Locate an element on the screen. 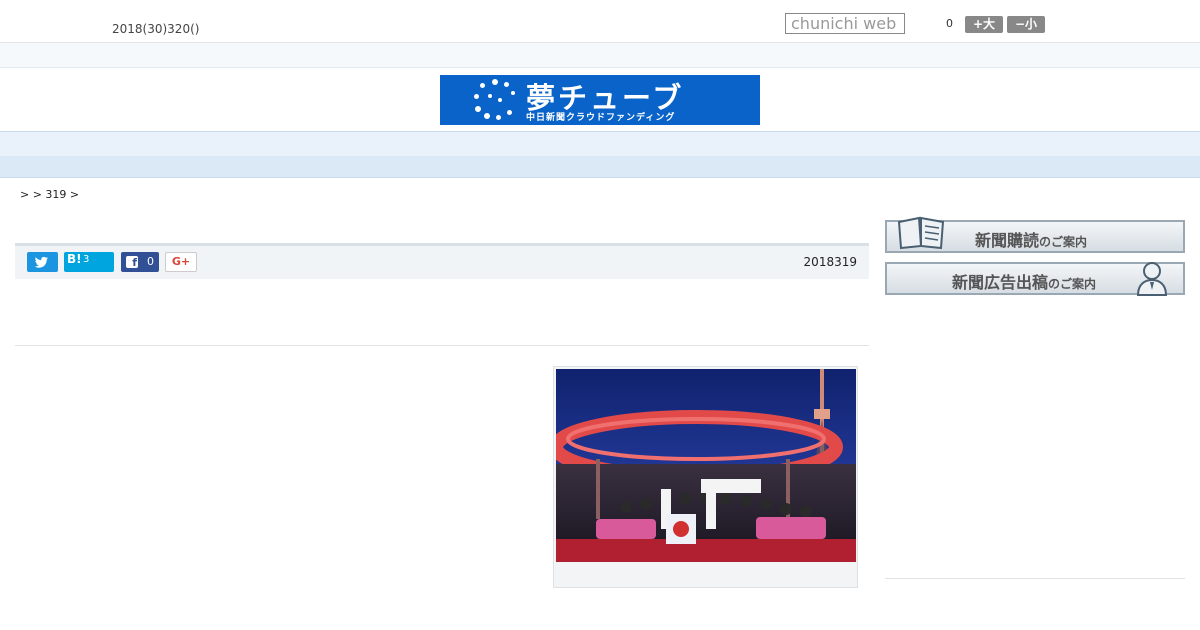  main-nav is located at coordinates (600, 144).